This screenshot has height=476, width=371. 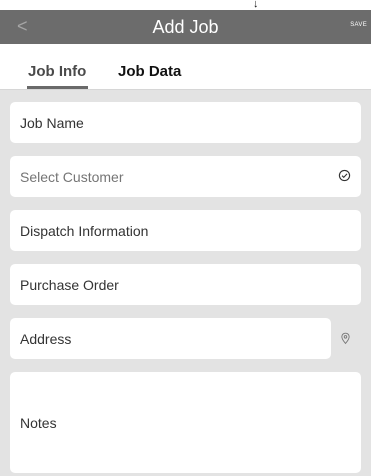 I want to click on job-name-label: Job Name, so click(x=52, y=123).